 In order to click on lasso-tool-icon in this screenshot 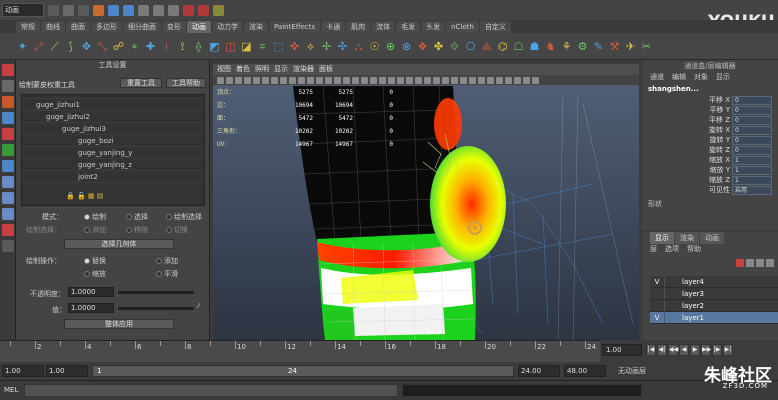, I will do `click(8, 86)`.